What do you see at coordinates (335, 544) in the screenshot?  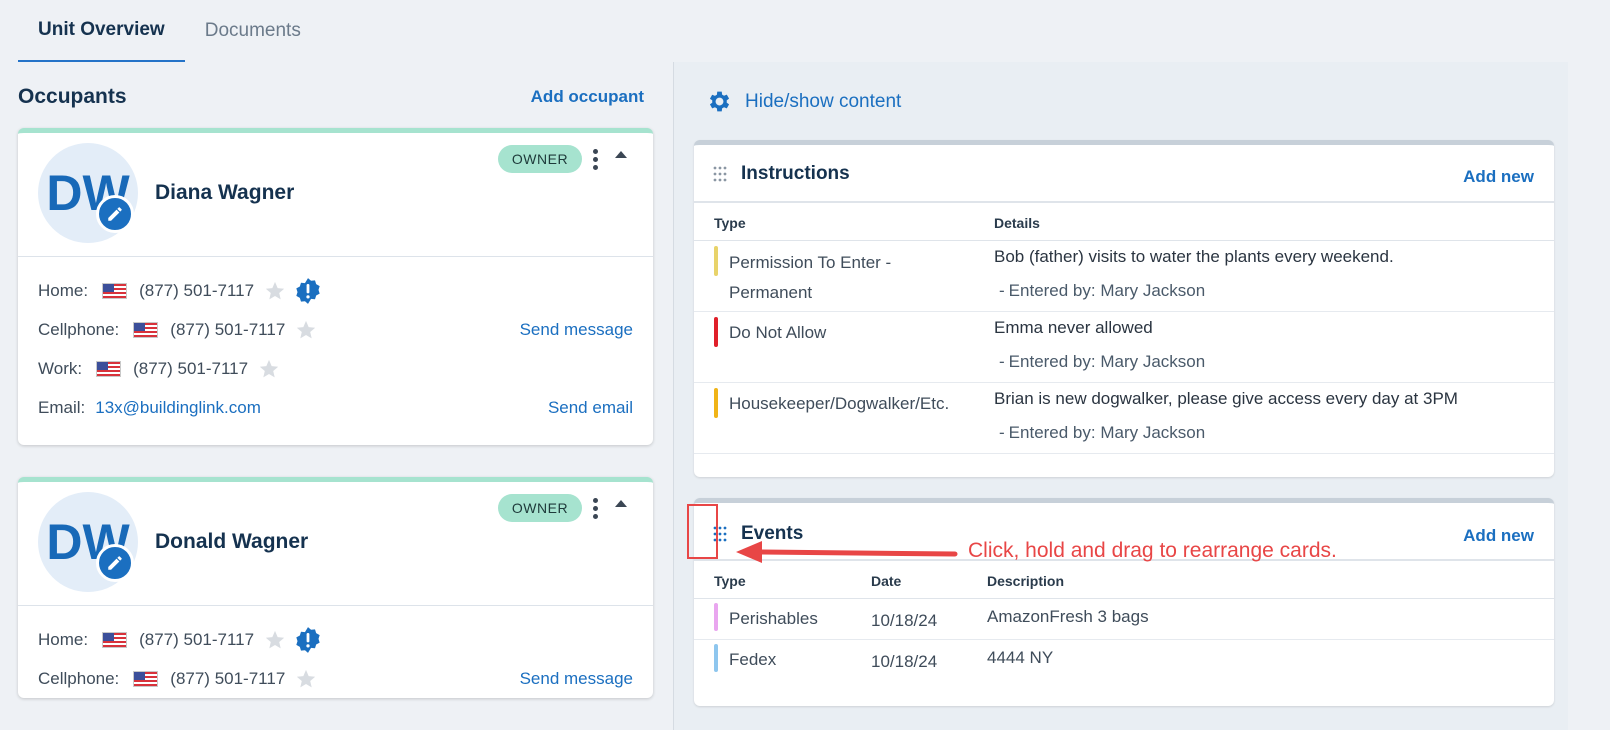 I see `occupant-card-header: DW Donald Wagner OWNER` at bounding box center [335, 544].